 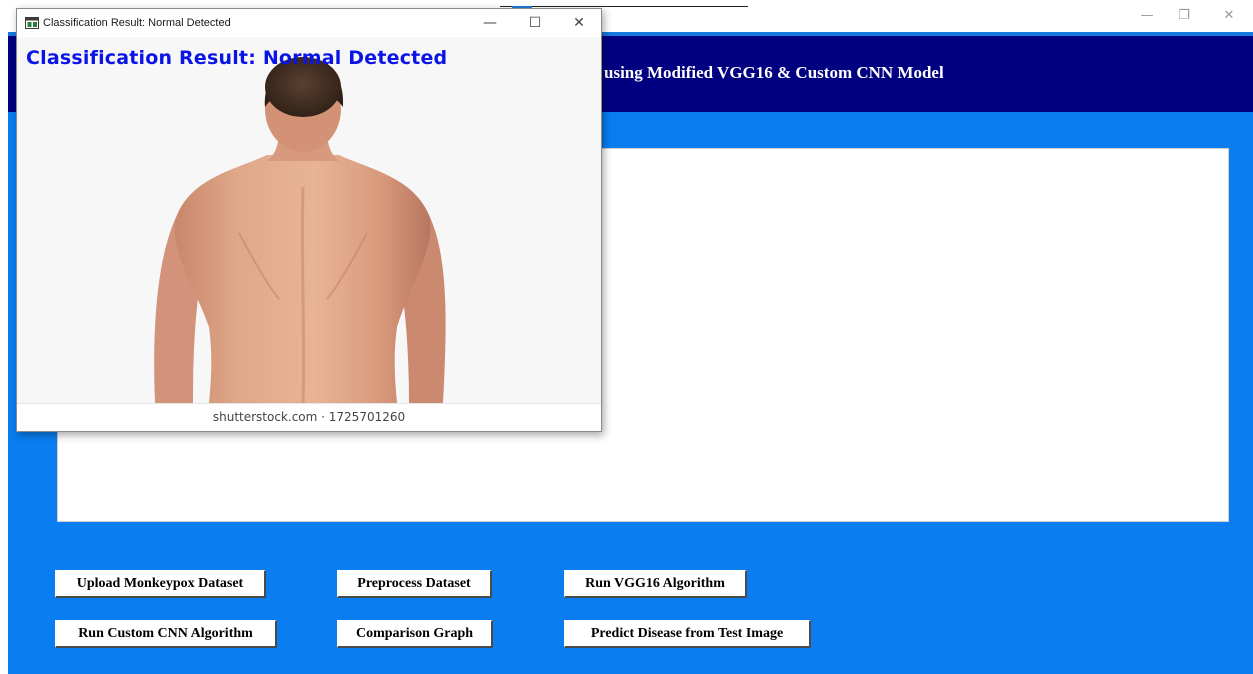 I want to click on image-watermark: shutterstock.com · 1725701260, so click(x=309, y=417).